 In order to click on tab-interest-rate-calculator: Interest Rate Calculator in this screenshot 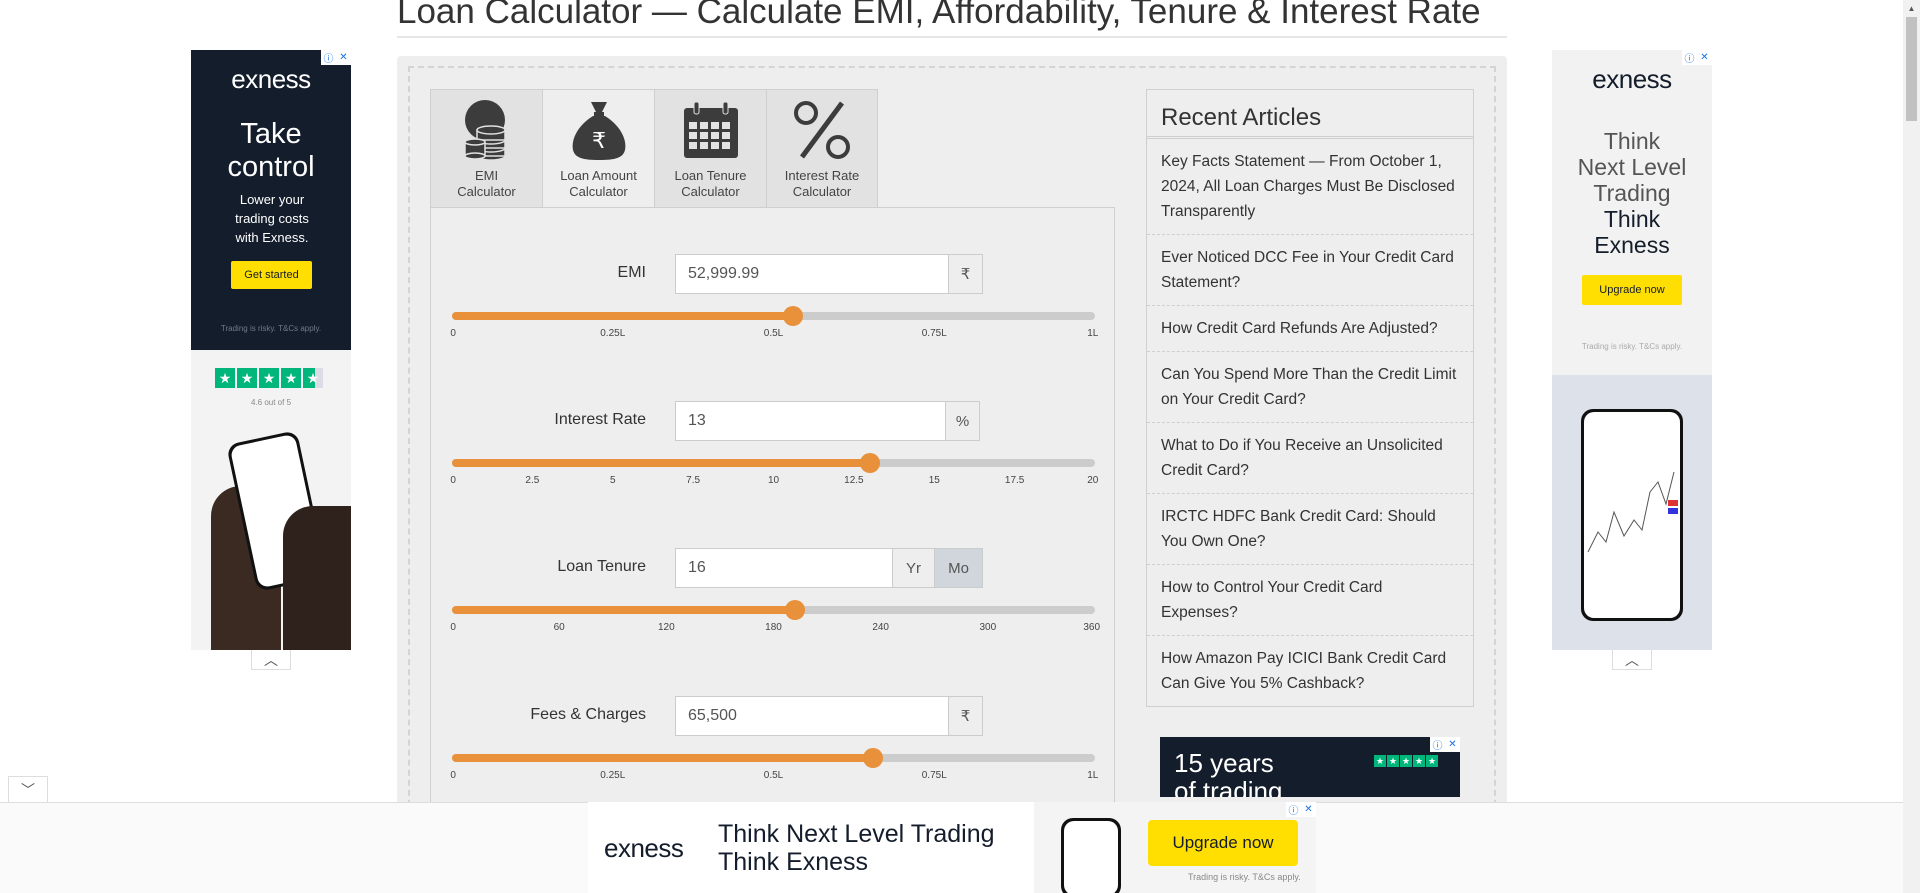, I will do `click(822, 148)`.